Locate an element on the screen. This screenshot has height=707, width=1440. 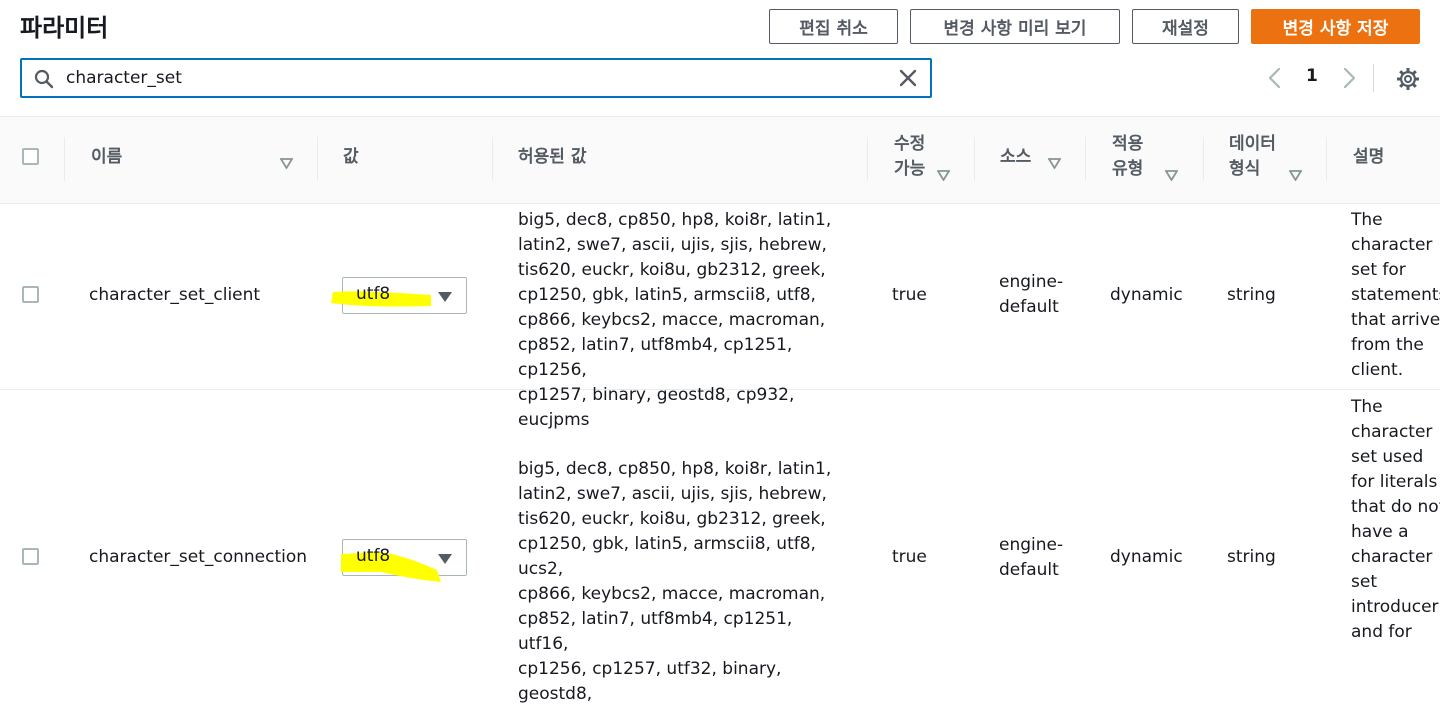
page-title: 파라미터 is located at coordinates (64, 28).